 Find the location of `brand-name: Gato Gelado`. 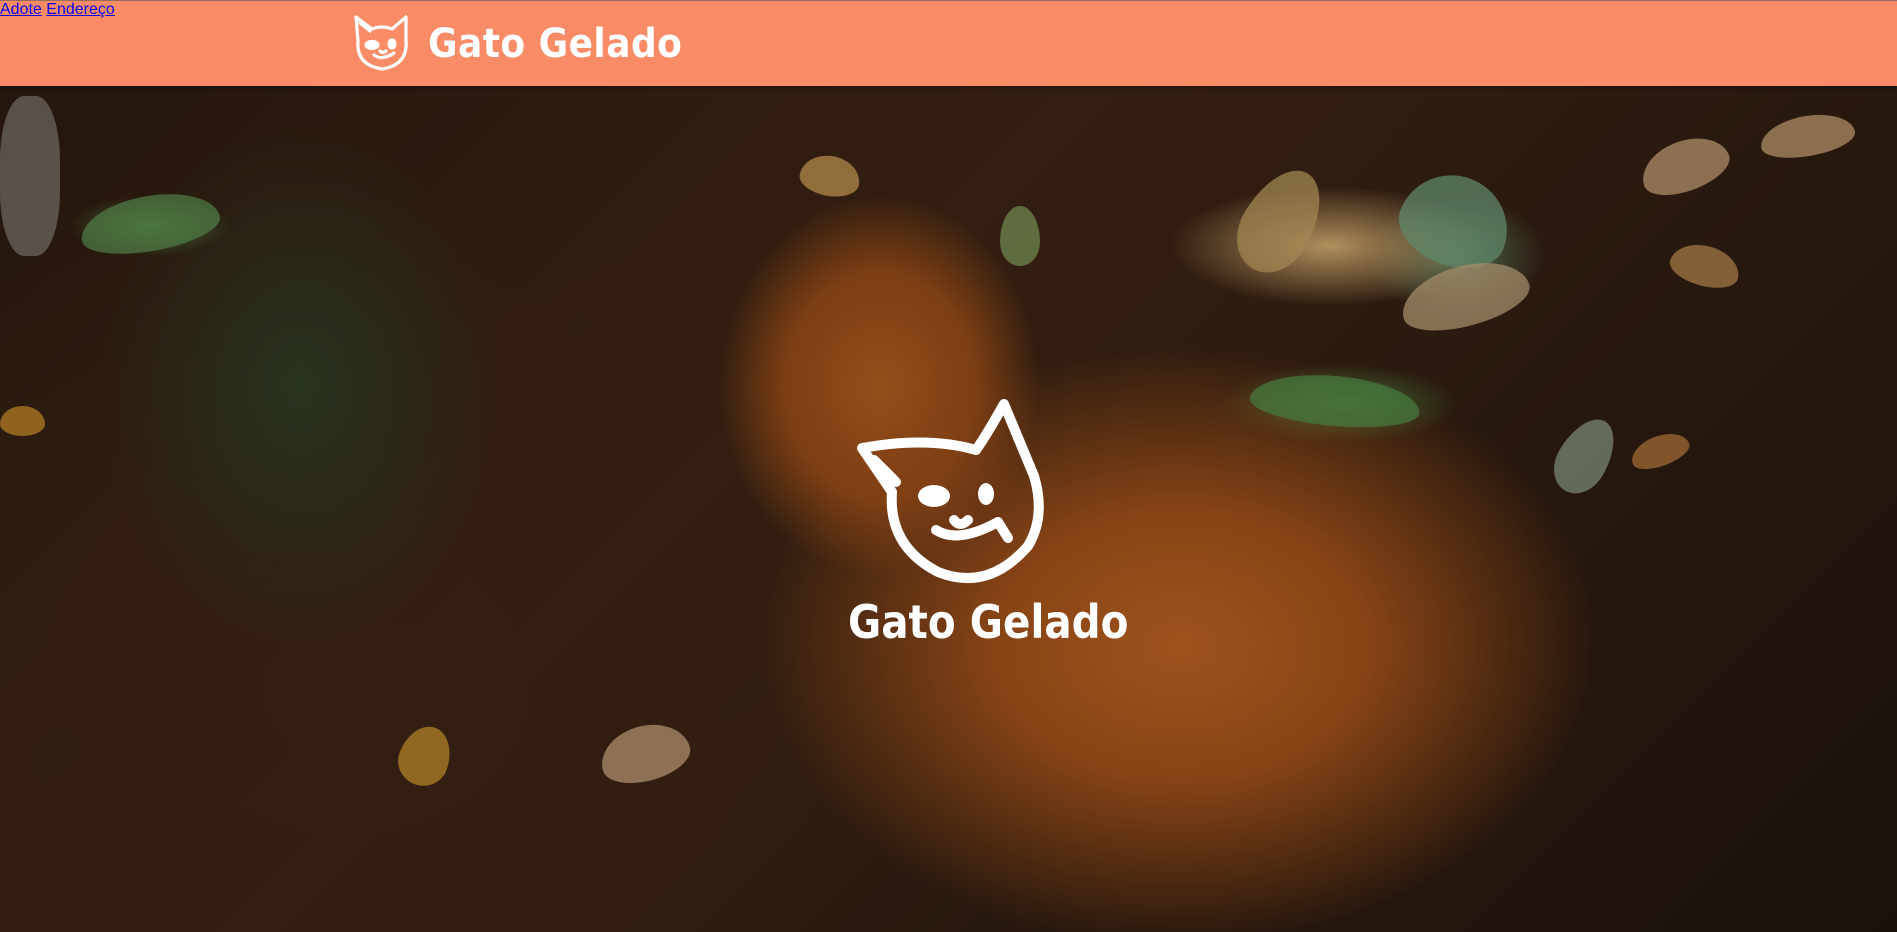

brand-name: Gato Gelado is located at coordinates (555, 44).